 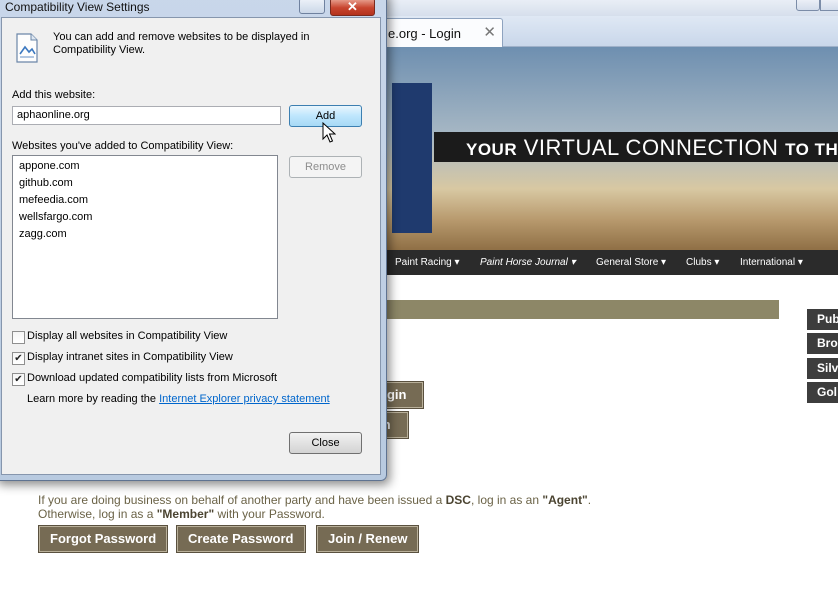 What do you see at coordinates (808, 5) in the screenshot?
I see `minimize-button` at bounding box center [808, 5].